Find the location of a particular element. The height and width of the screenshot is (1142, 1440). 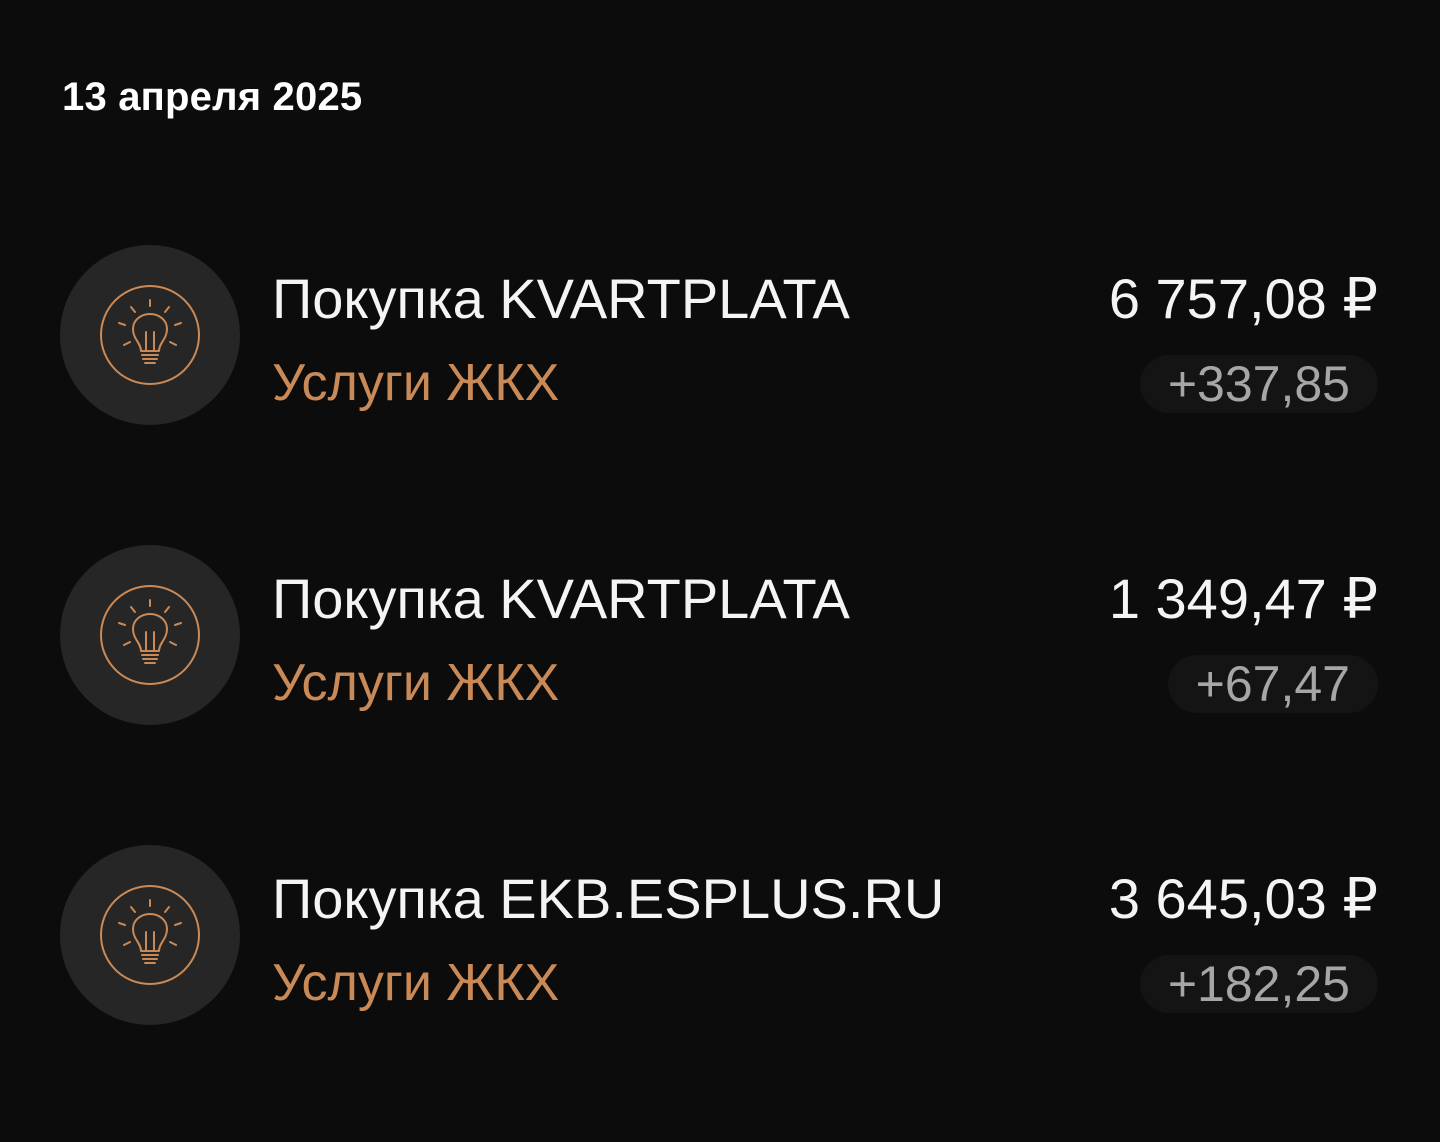

transaction-amount: 1 349,47 ₽ is located at coordinates (1243, 598).